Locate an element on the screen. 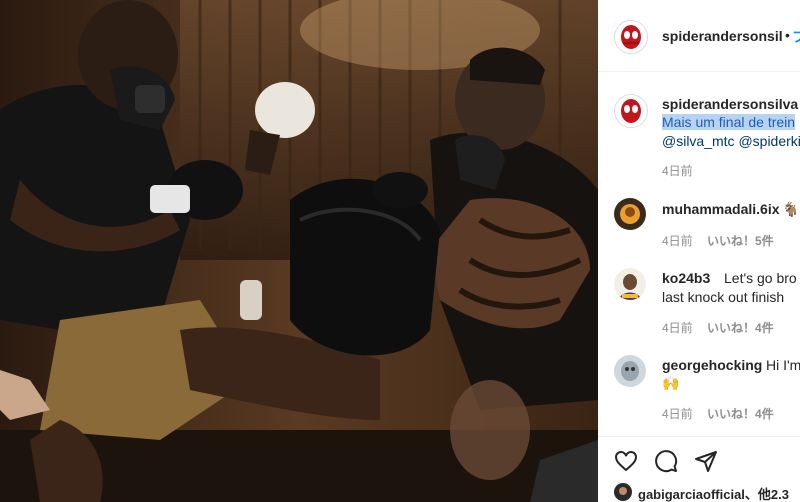 The width and height of the screenshot is (800, 502). comment-username: muhammadali.6ix is located at coordinates (721, 209).